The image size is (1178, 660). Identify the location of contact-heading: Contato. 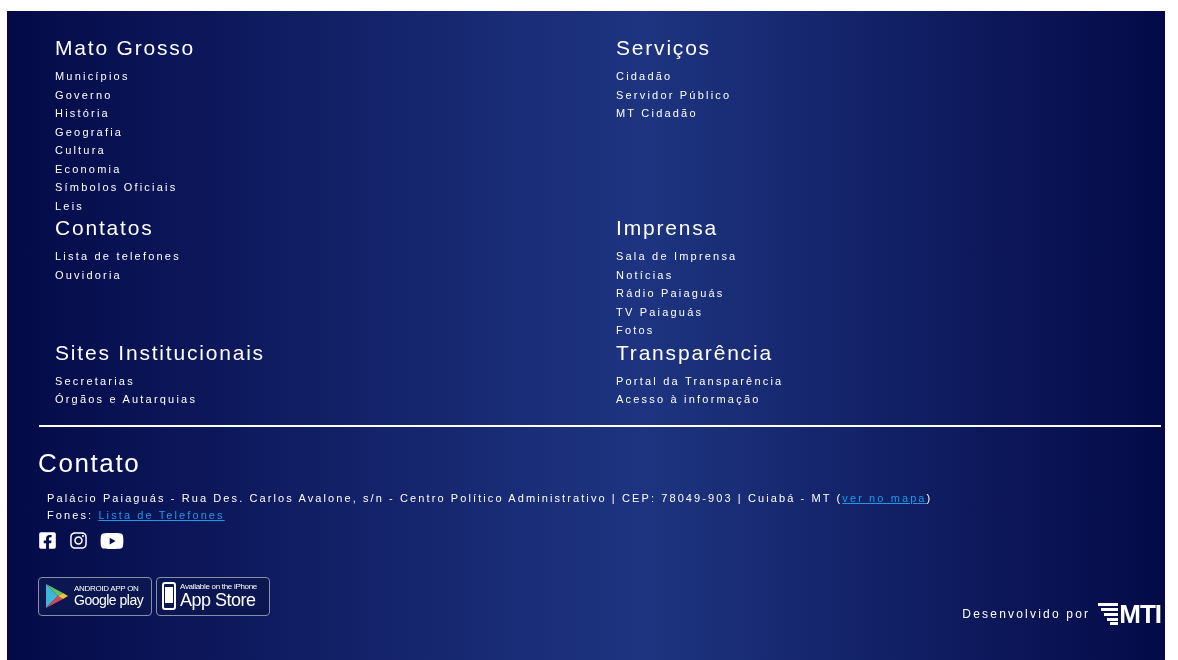
(89, 462).